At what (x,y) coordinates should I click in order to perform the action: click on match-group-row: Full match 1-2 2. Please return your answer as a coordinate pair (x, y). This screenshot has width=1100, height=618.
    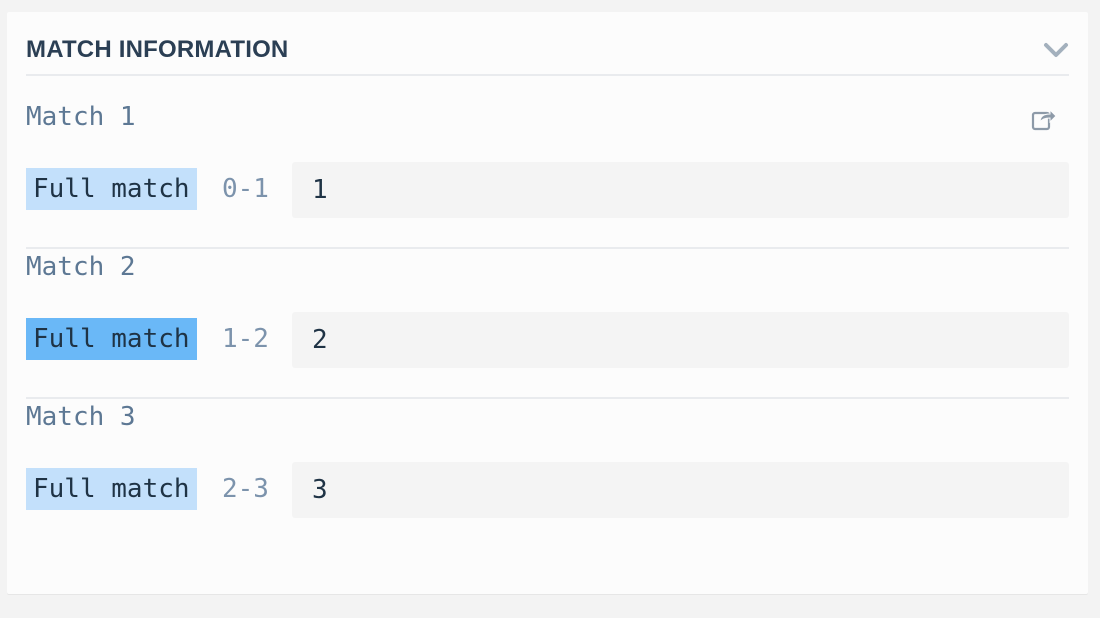
    Looking at the image, I should click on (547, 340).